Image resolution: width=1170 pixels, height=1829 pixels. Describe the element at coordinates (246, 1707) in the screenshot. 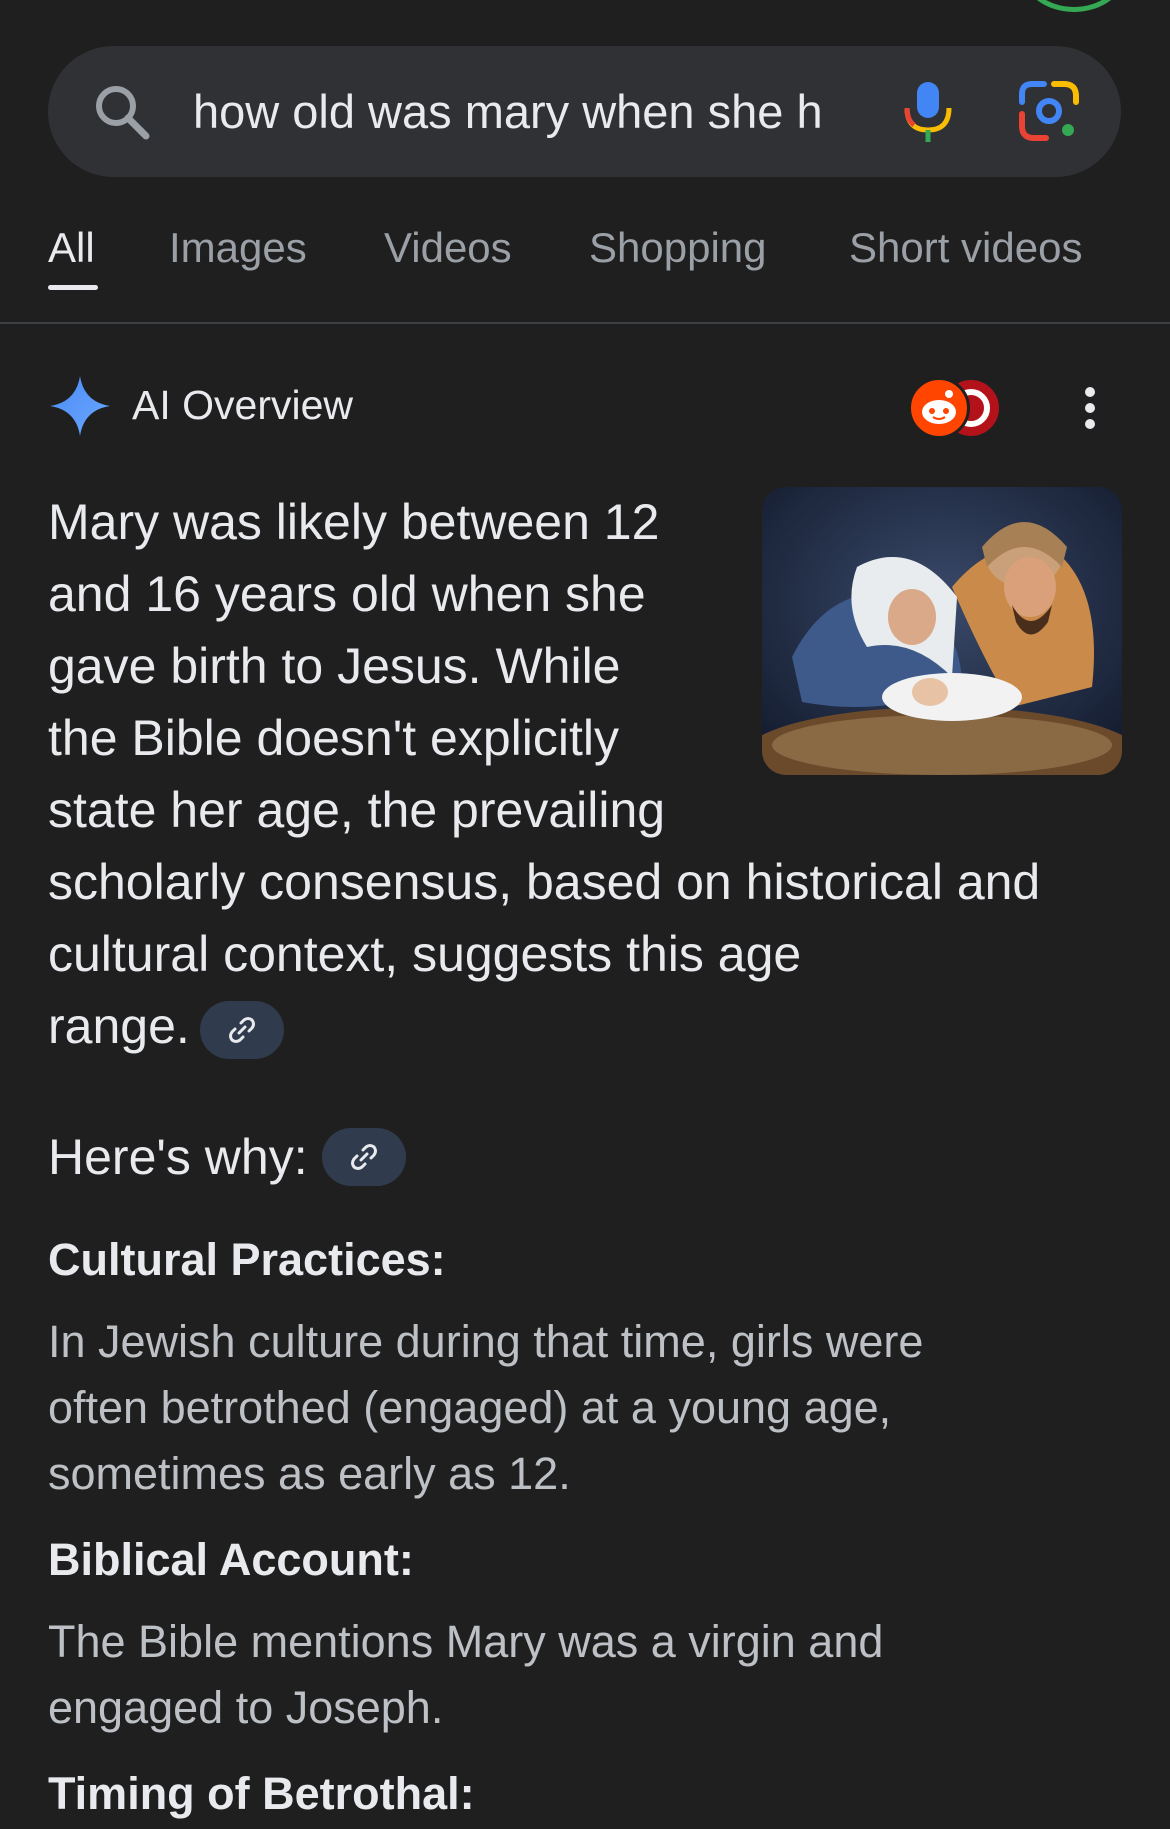

I see `section-body-line: engaged to Joseph.` at that location.